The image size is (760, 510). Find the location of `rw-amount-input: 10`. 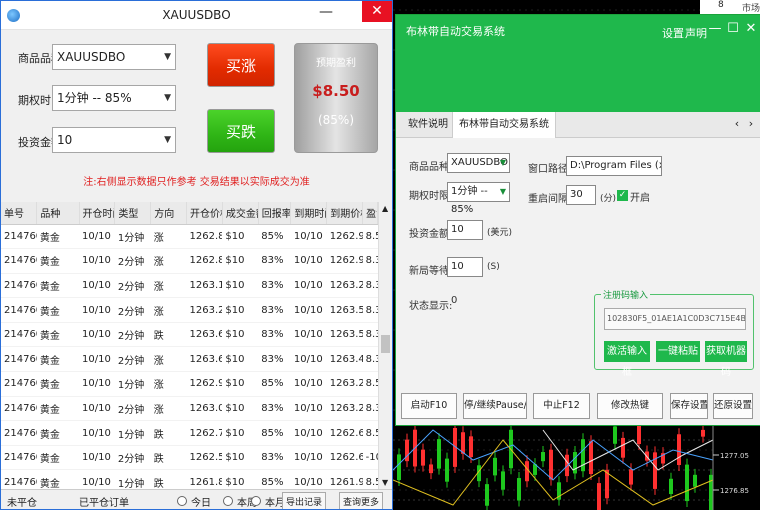

rw-amount-input: 10 is located at coordinates (465, 230).